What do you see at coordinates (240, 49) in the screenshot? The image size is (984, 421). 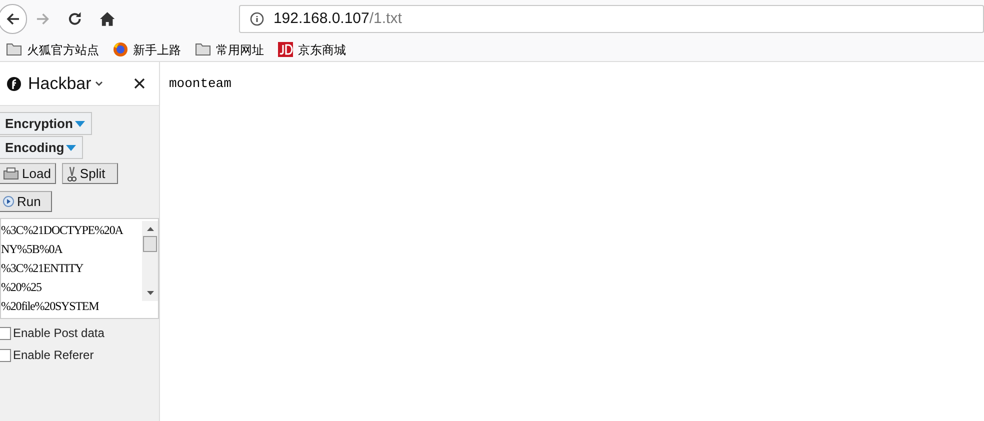 I see `bookmark-link: 常用网址` at bounding box center [240, 49].